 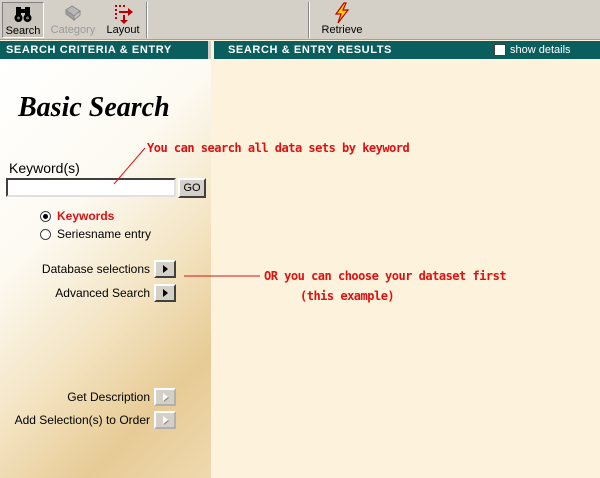 What do you see at coordinates (165, 420) in the screenshot?
I see `add-to-order-button` at bounding box center [165, 420].